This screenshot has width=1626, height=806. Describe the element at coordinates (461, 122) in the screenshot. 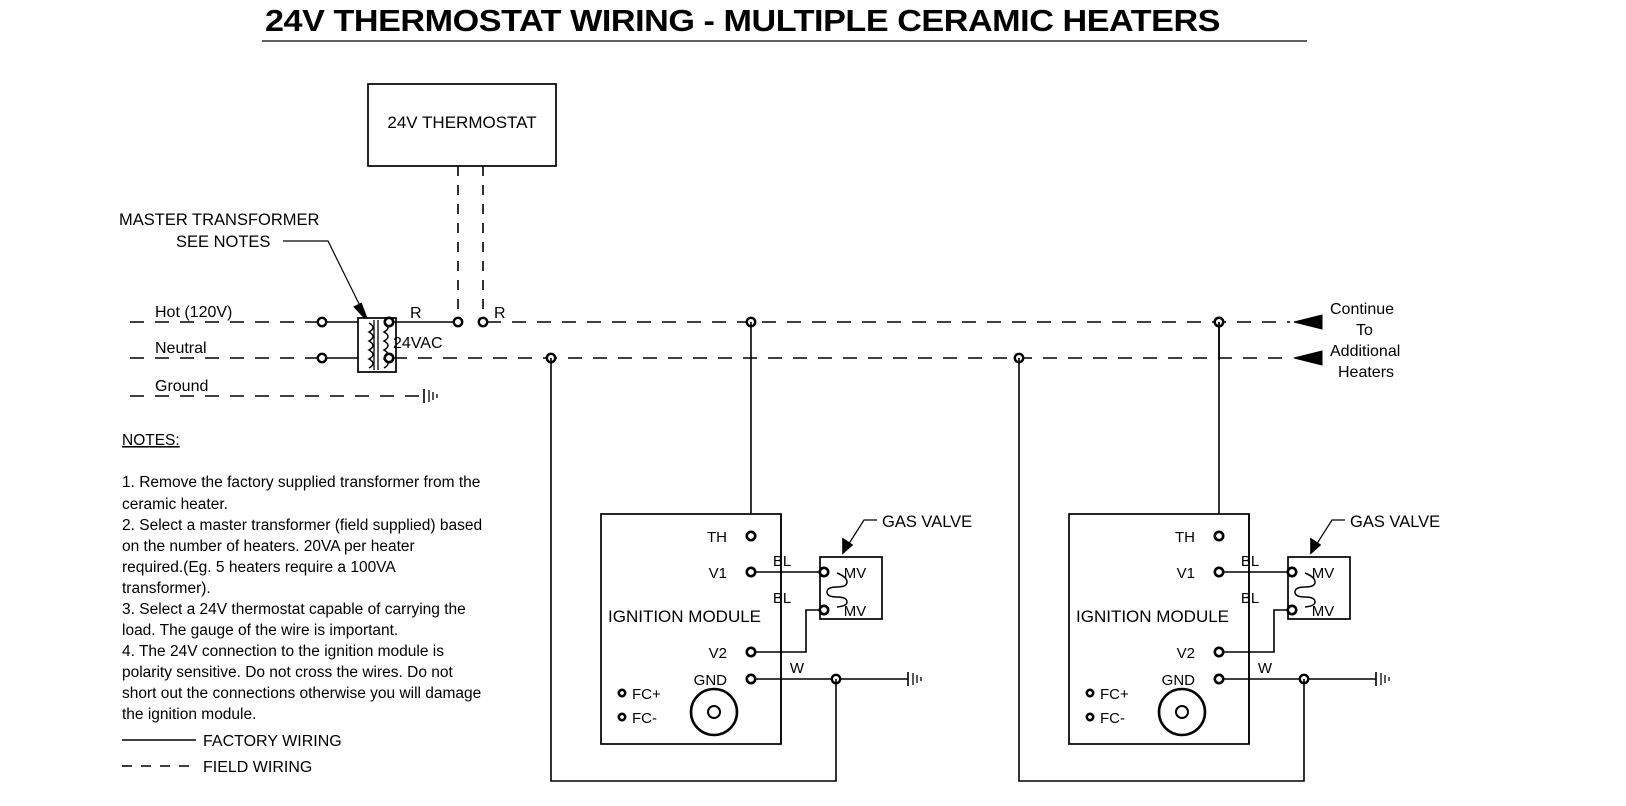

I see `thermostat-label: 24V THERMOSTAT` at that location.